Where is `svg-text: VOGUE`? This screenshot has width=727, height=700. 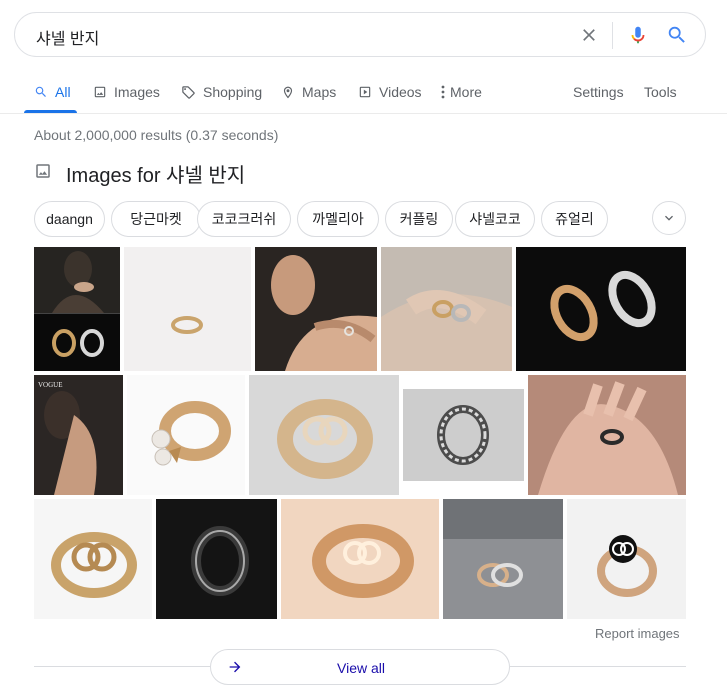 svg-text: VOGUE is located at coordinates (50, 385).